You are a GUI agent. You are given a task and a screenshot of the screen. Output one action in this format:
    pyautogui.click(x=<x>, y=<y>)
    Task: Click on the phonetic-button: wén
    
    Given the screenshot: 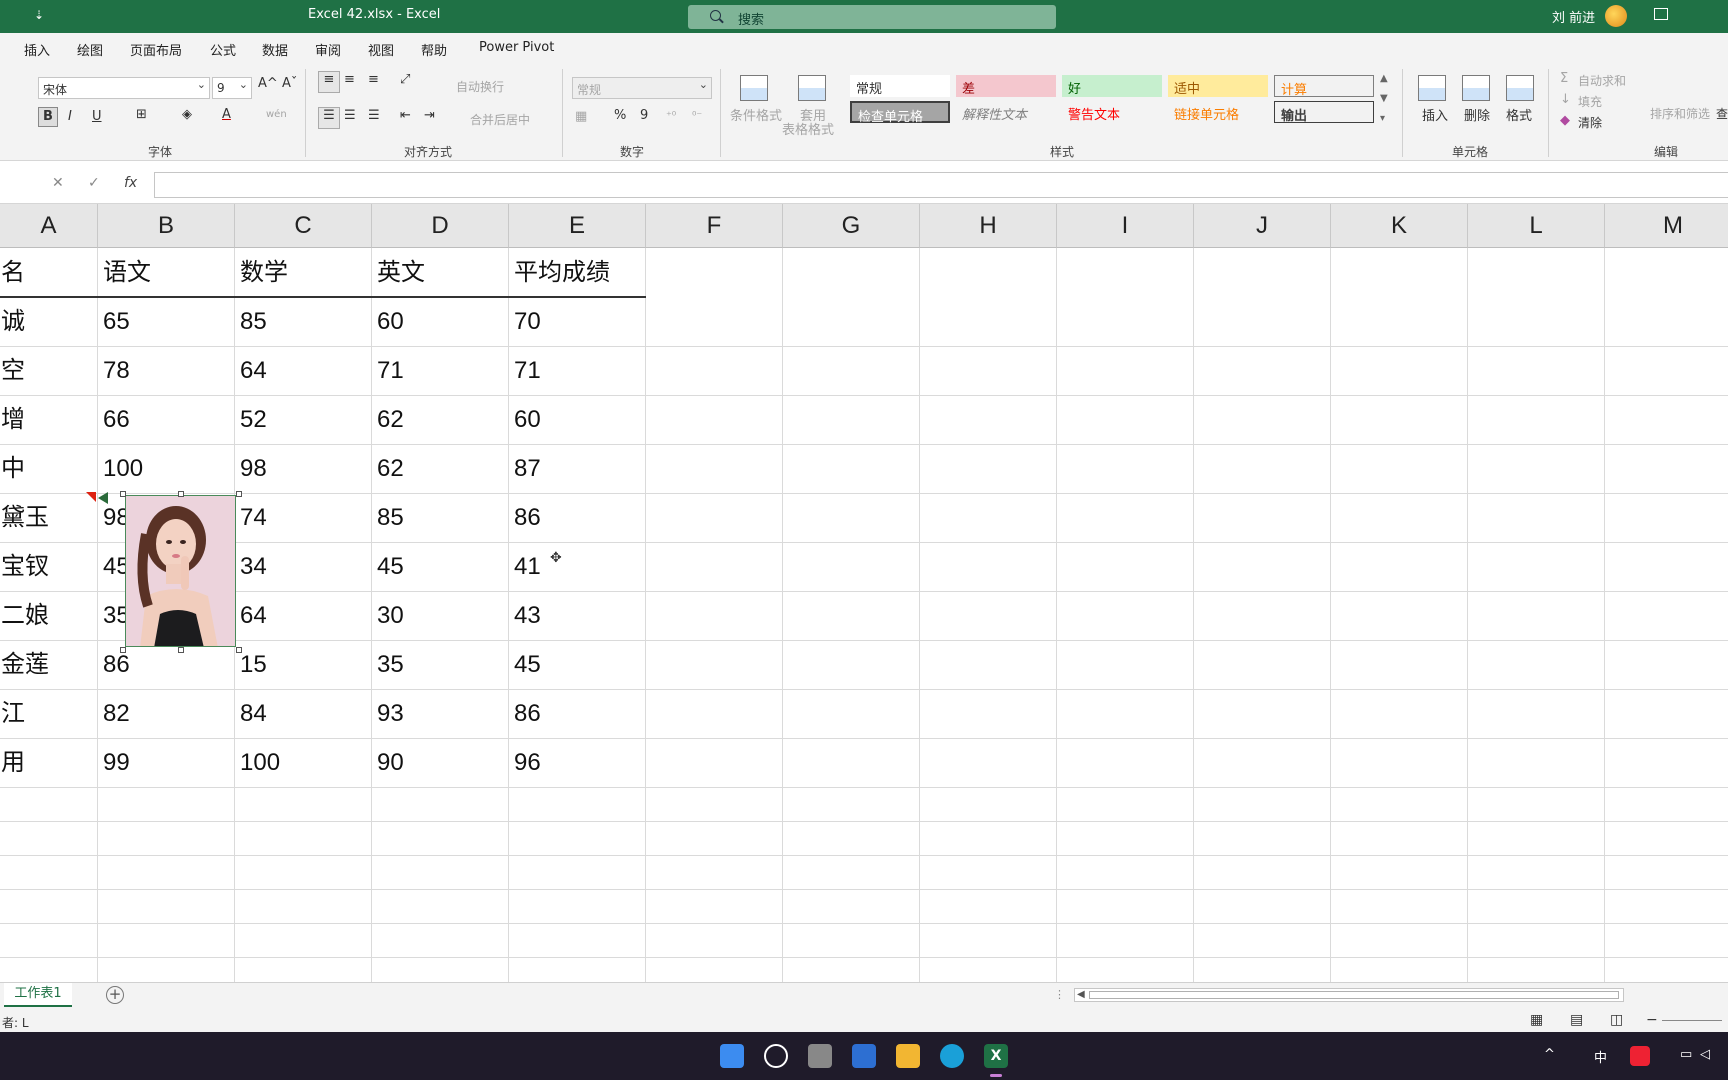 What is the action you would take?
    pyautogui.click(x=276, y=114)
    